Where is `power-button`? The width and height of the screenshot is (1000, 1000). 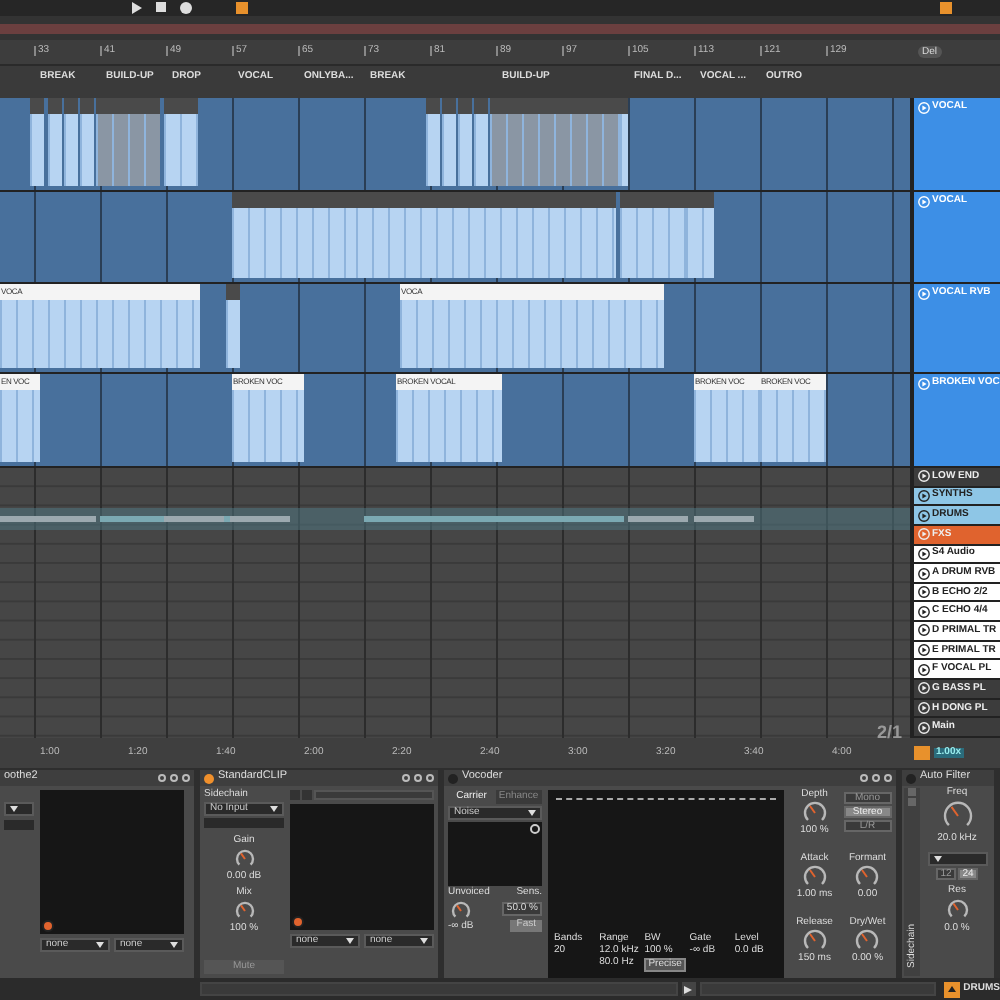 power-button is located at coordinates (209, 778).